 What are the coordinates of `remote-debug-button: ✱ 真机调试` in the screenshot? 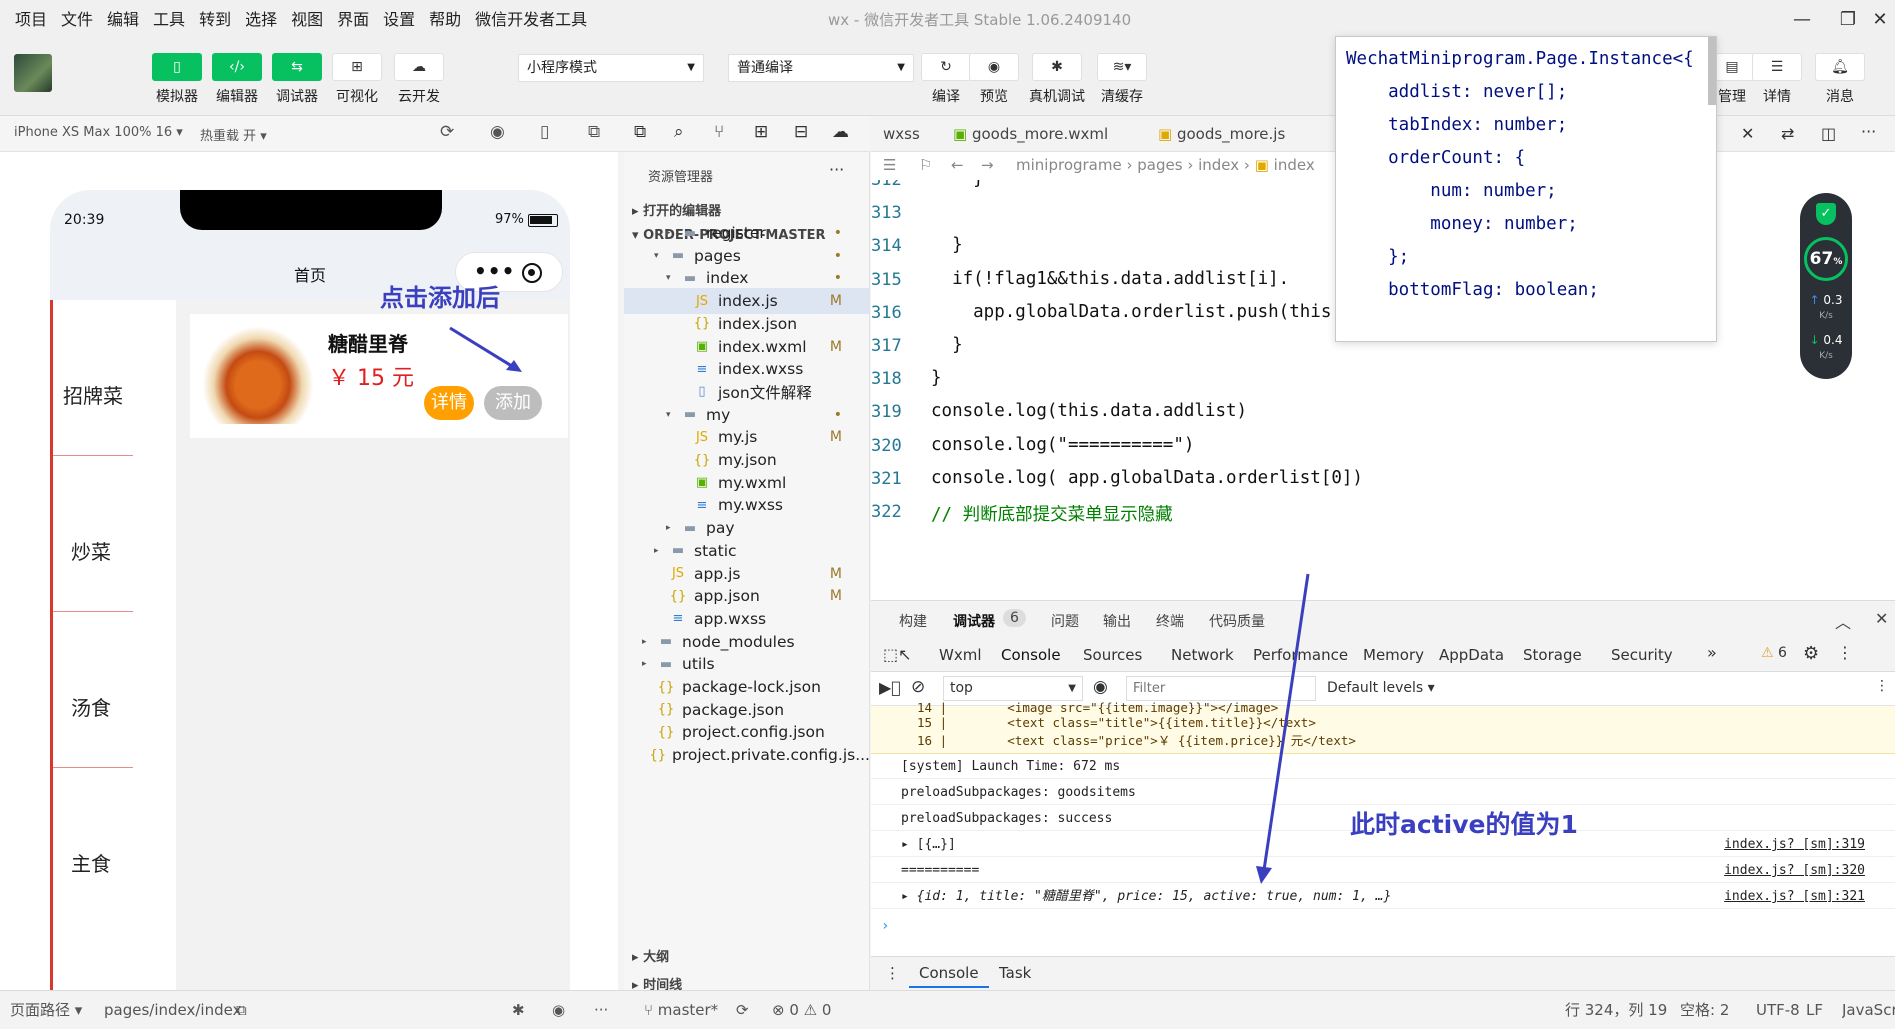 It's located at (1057, 79).